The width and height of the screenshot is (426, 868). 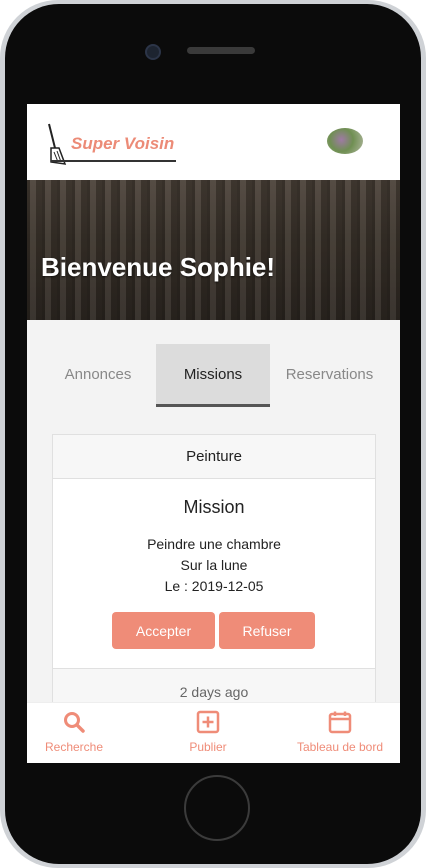 I want to click on app-logo: Super Voisin, so click(x=115, y=144).